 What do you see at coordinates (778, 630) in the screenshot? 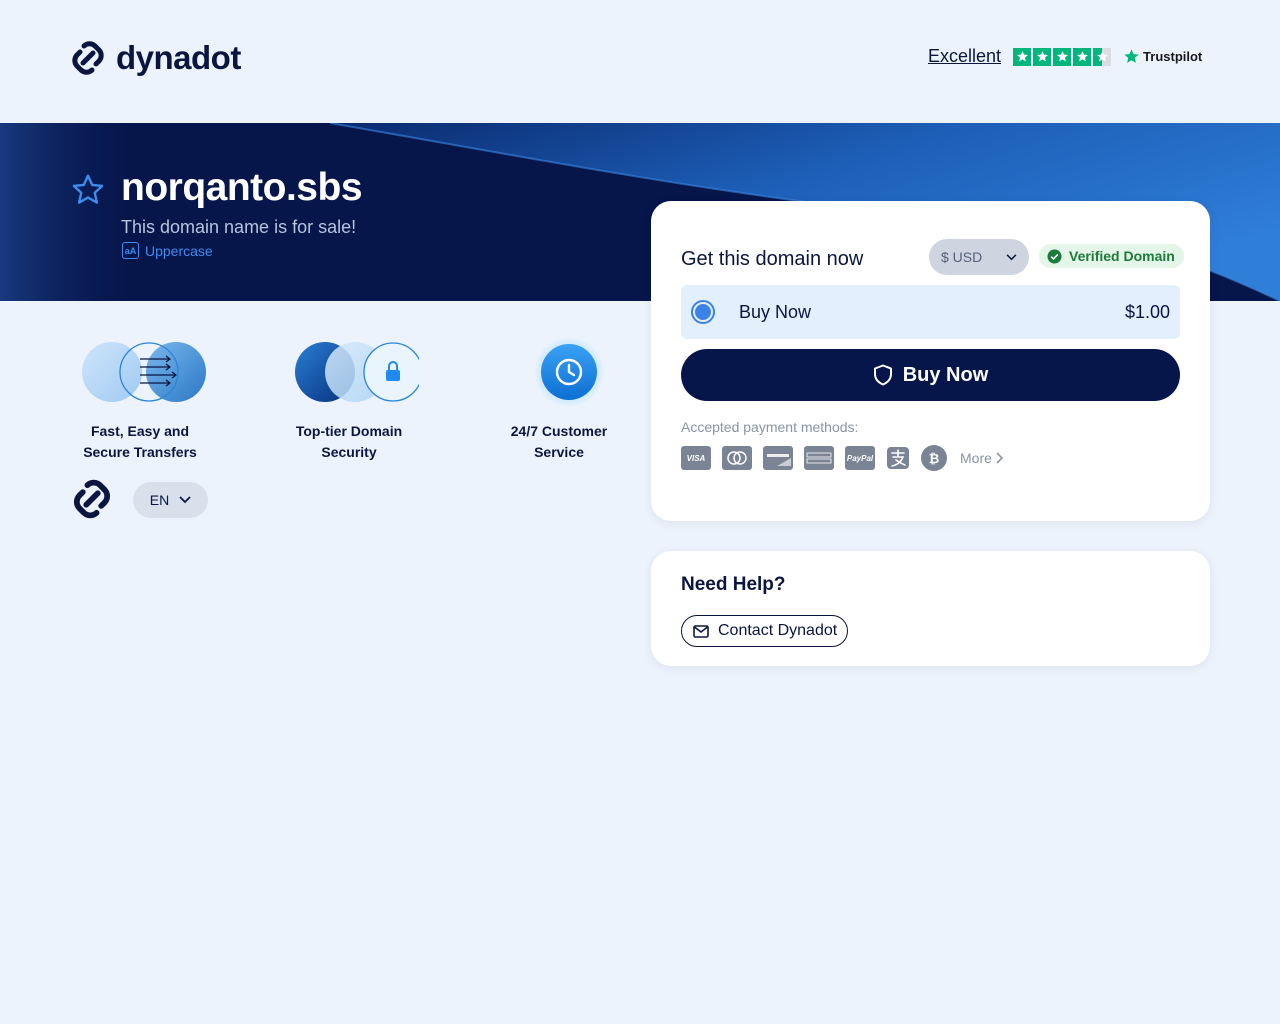
I see `contact-label: Contact Dynadot` at bounding box center [778, 630].